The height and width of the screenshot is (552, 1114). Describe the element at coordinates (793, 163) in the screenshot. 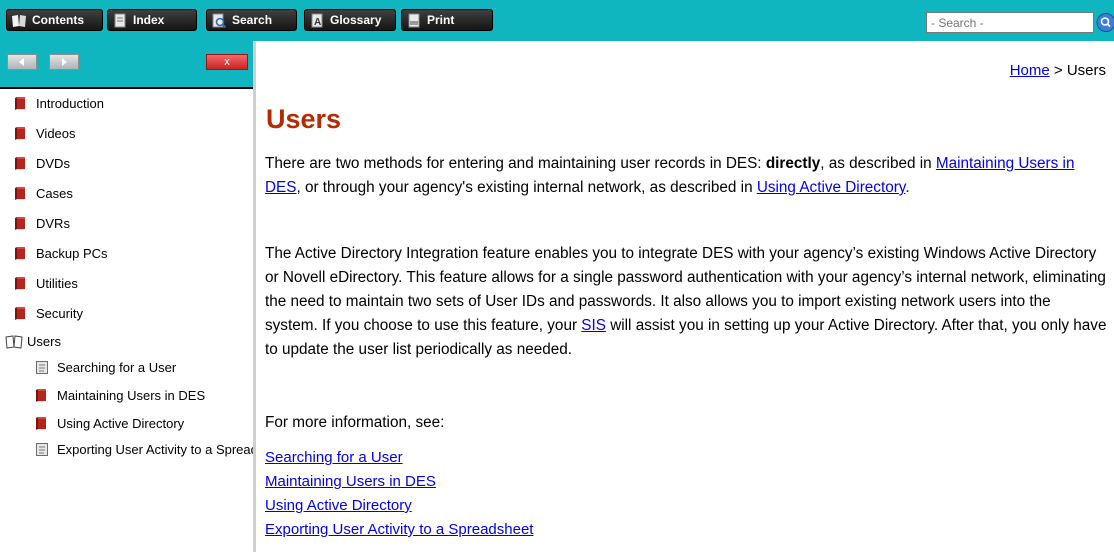

I see `intro-bold-text: directly` at that location.